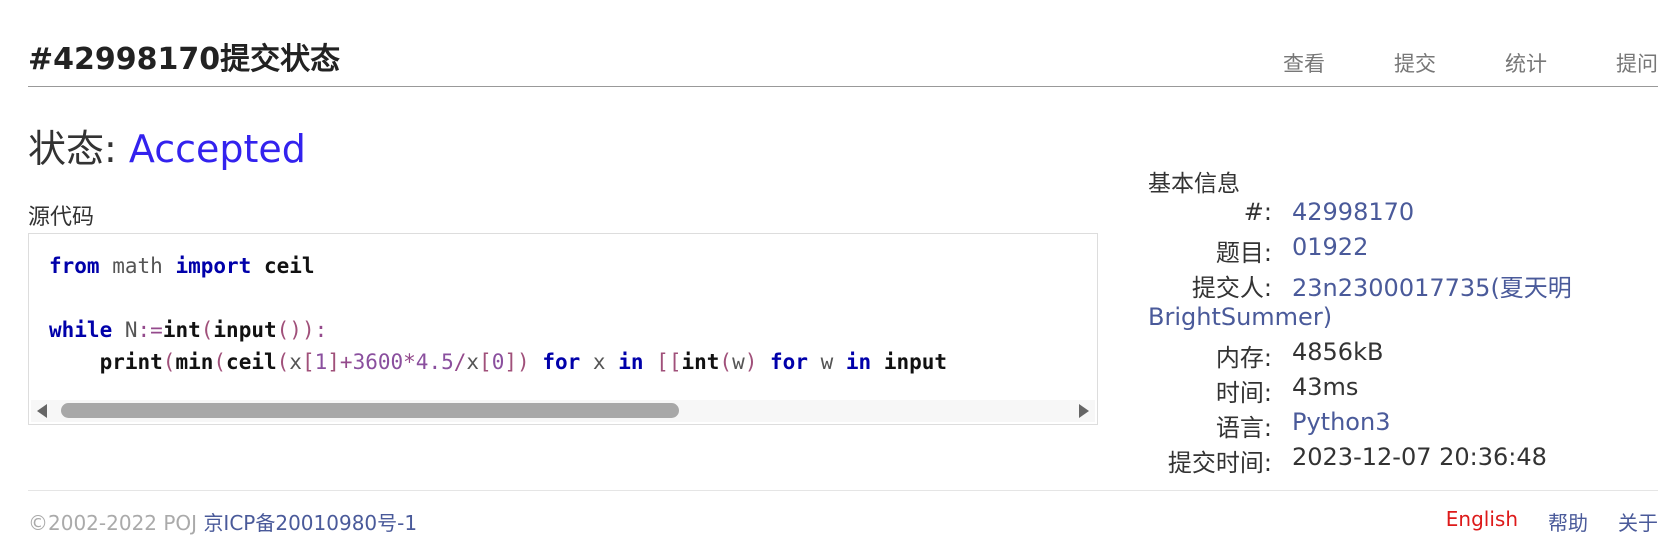 The height and width of the screenshot is (557, 1673). What do you see at coordinates (310, 523) in the screenshot?
I see `icp-link: 京ICP备20010980号-1` at bounding box center [310, 523].